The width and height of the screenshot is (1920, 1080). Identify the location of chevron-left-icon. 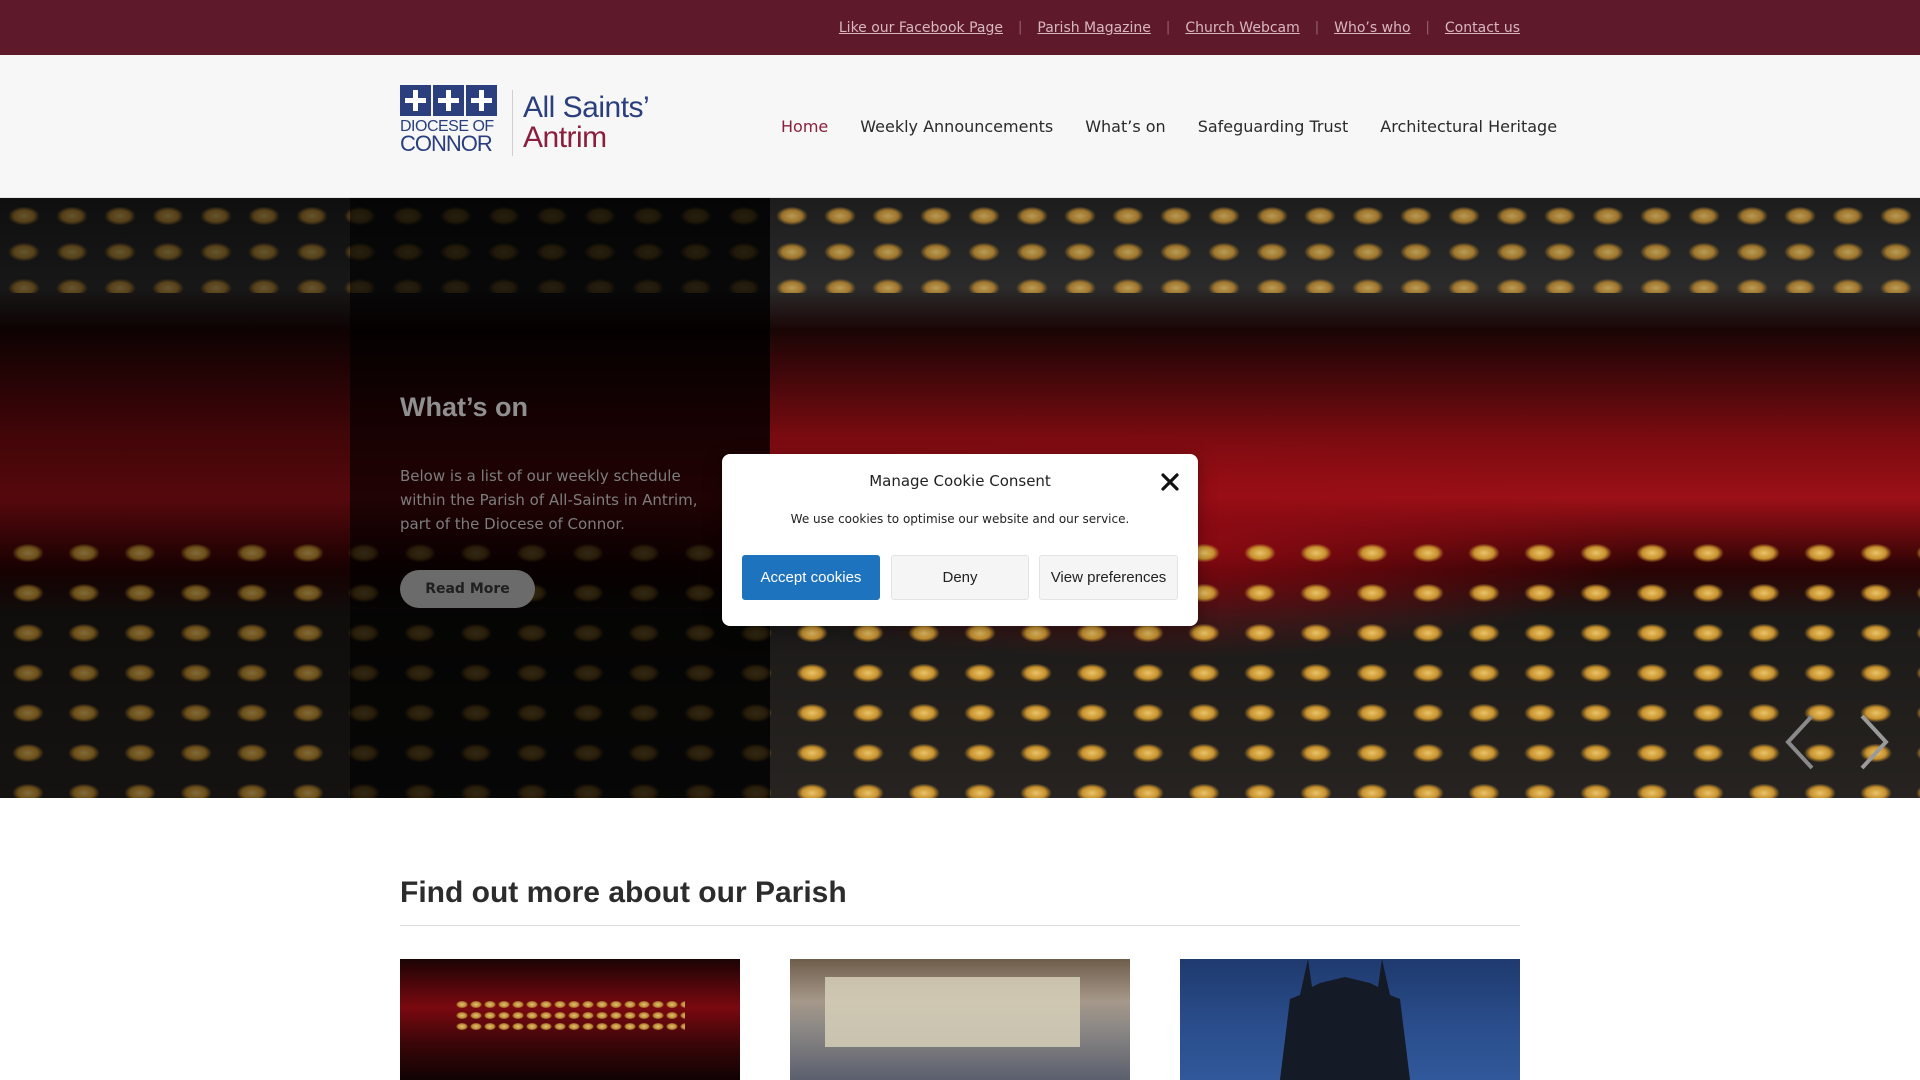
(1802, 742).